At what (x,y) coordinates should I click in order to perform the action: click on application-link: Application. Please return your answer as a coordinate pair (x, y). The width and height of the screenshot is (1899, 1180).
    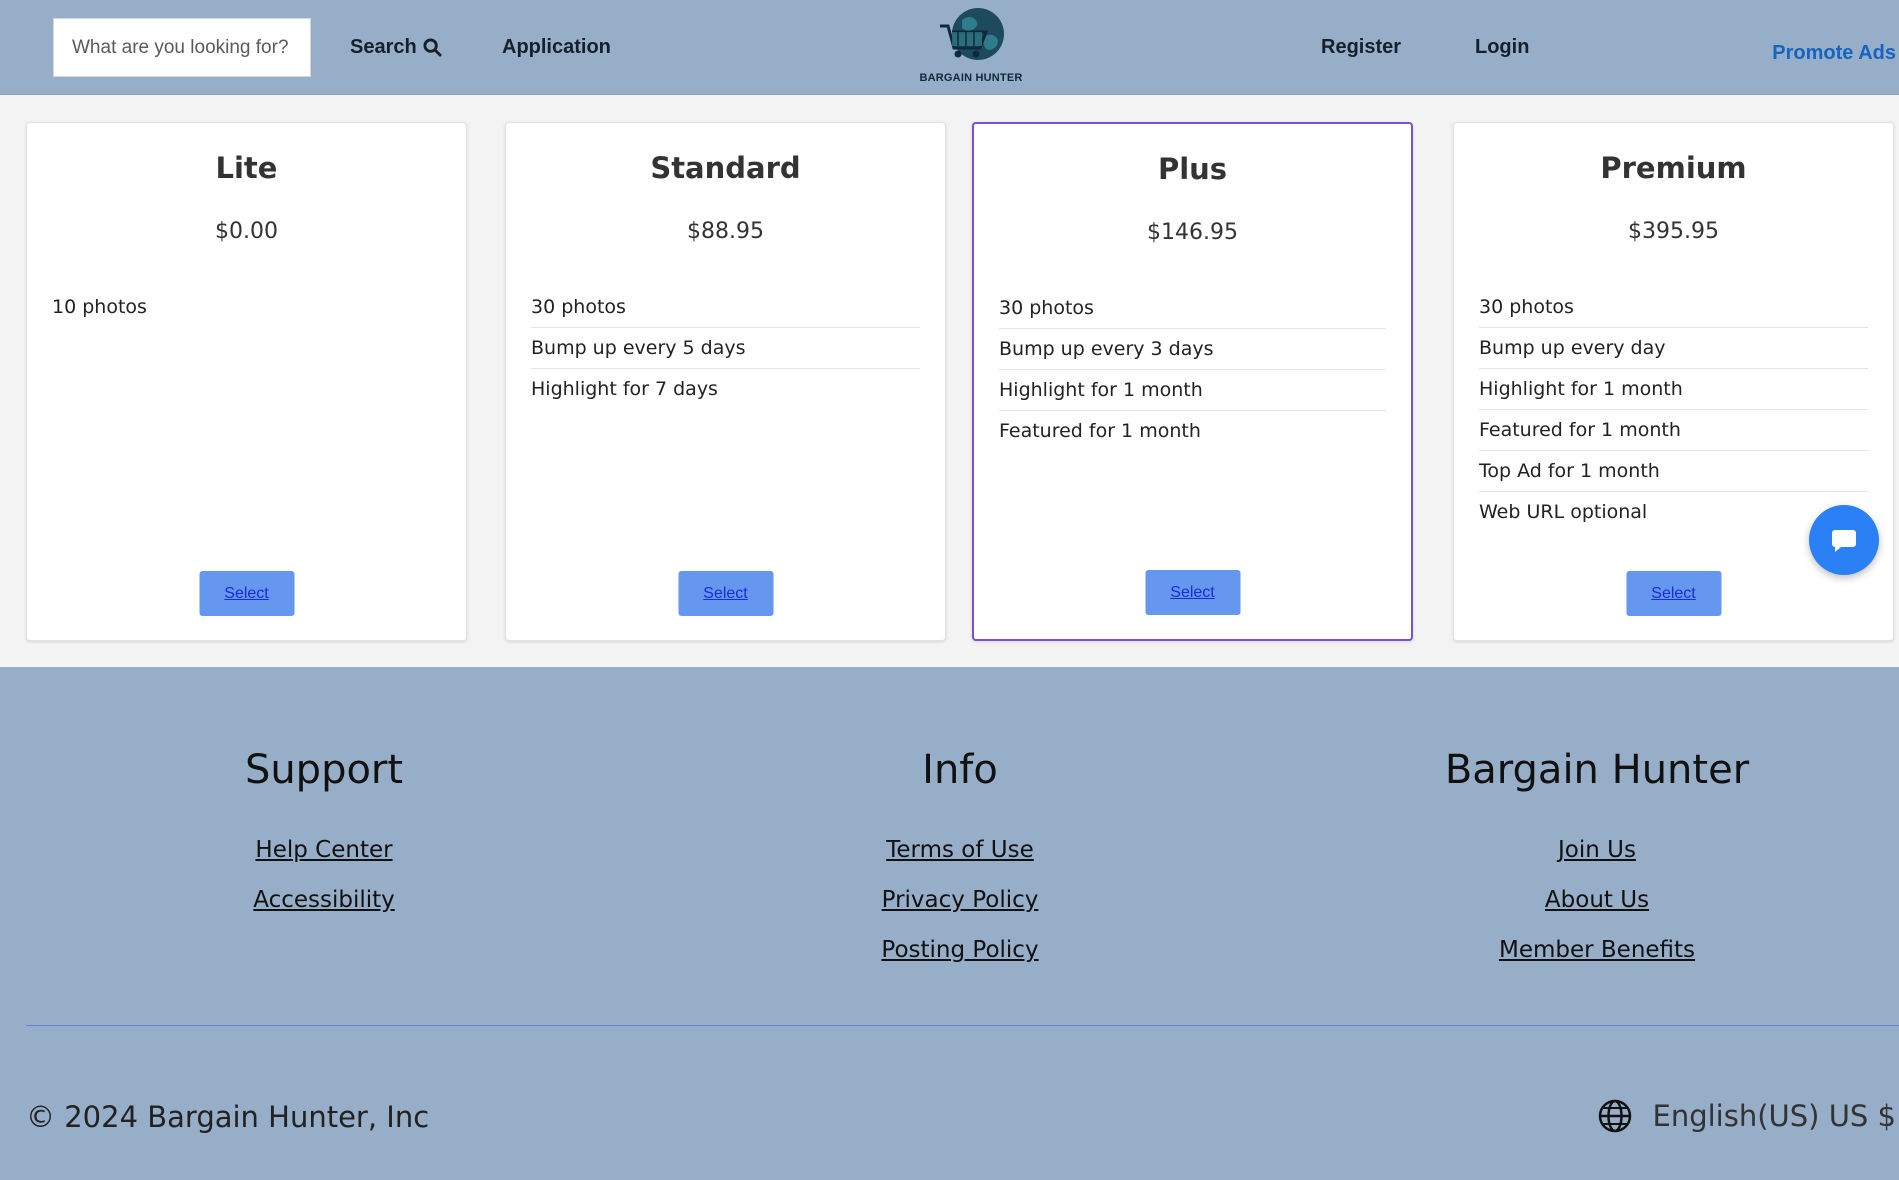
    Looking at the image, I should click on (556, 47).